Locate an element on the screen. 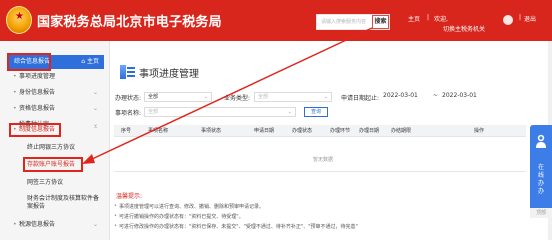  back-to-top-button: 顶部 is located at coordinates (541, 213).